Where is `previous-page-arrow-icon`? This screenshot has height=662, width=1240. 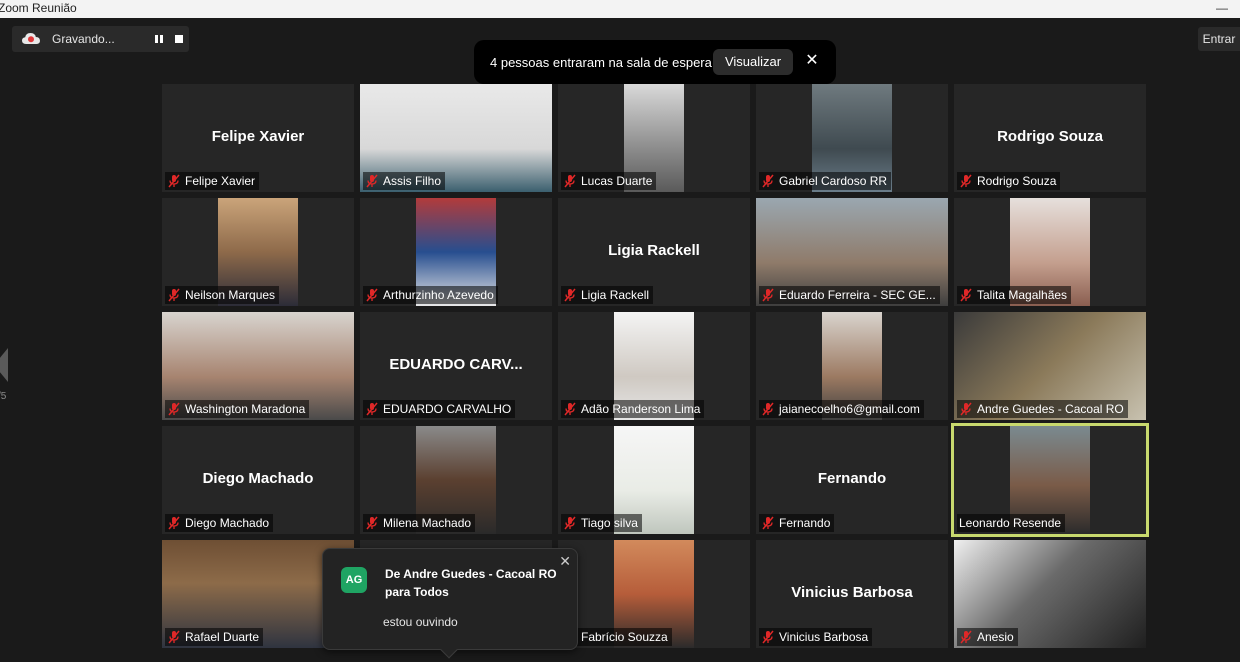
previous-page-arrow-icon is located at coordinates (4, 365).